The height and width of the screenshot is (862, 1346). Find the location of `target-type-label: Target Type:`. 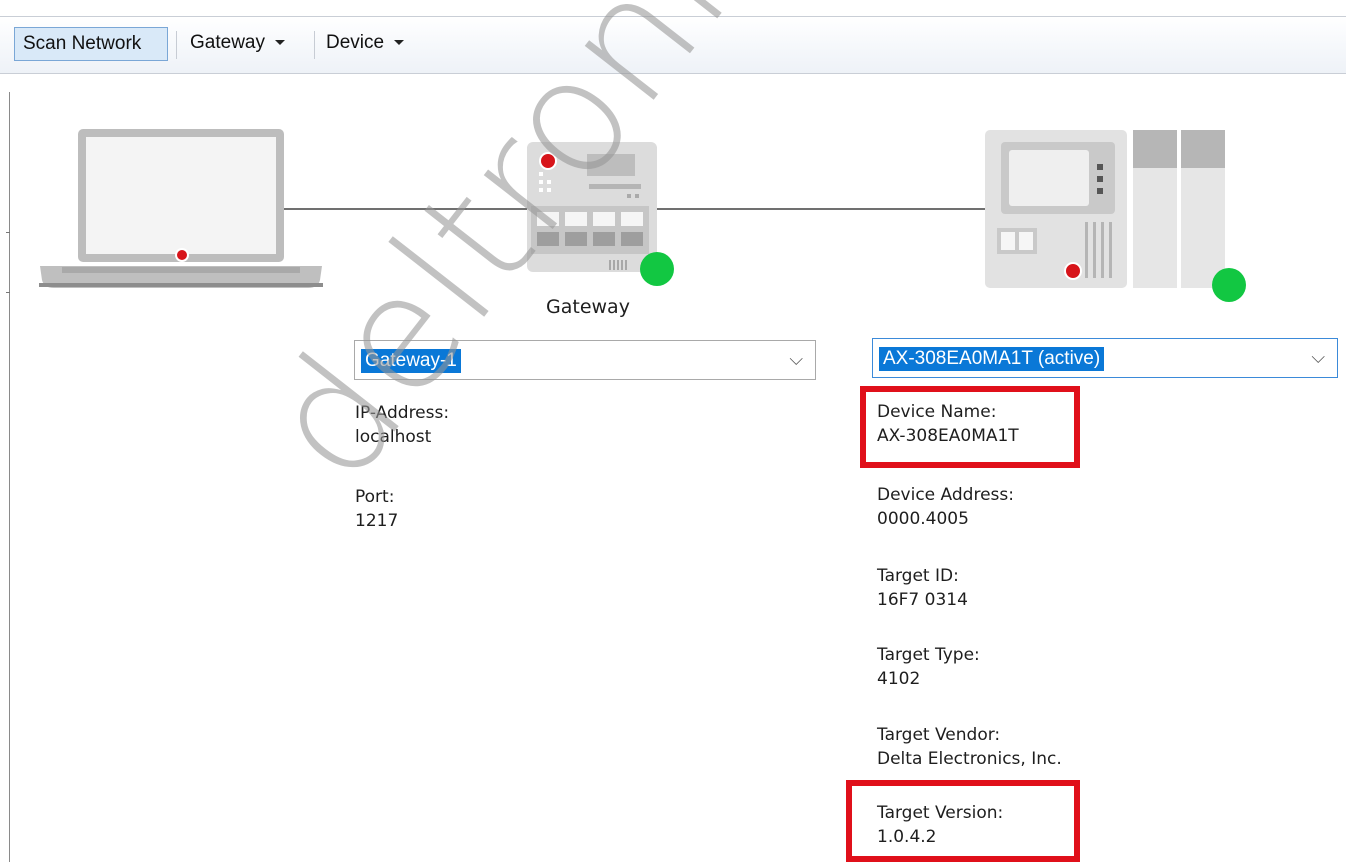

target-type-label: Target Type: is located at coordinates (928, 655).